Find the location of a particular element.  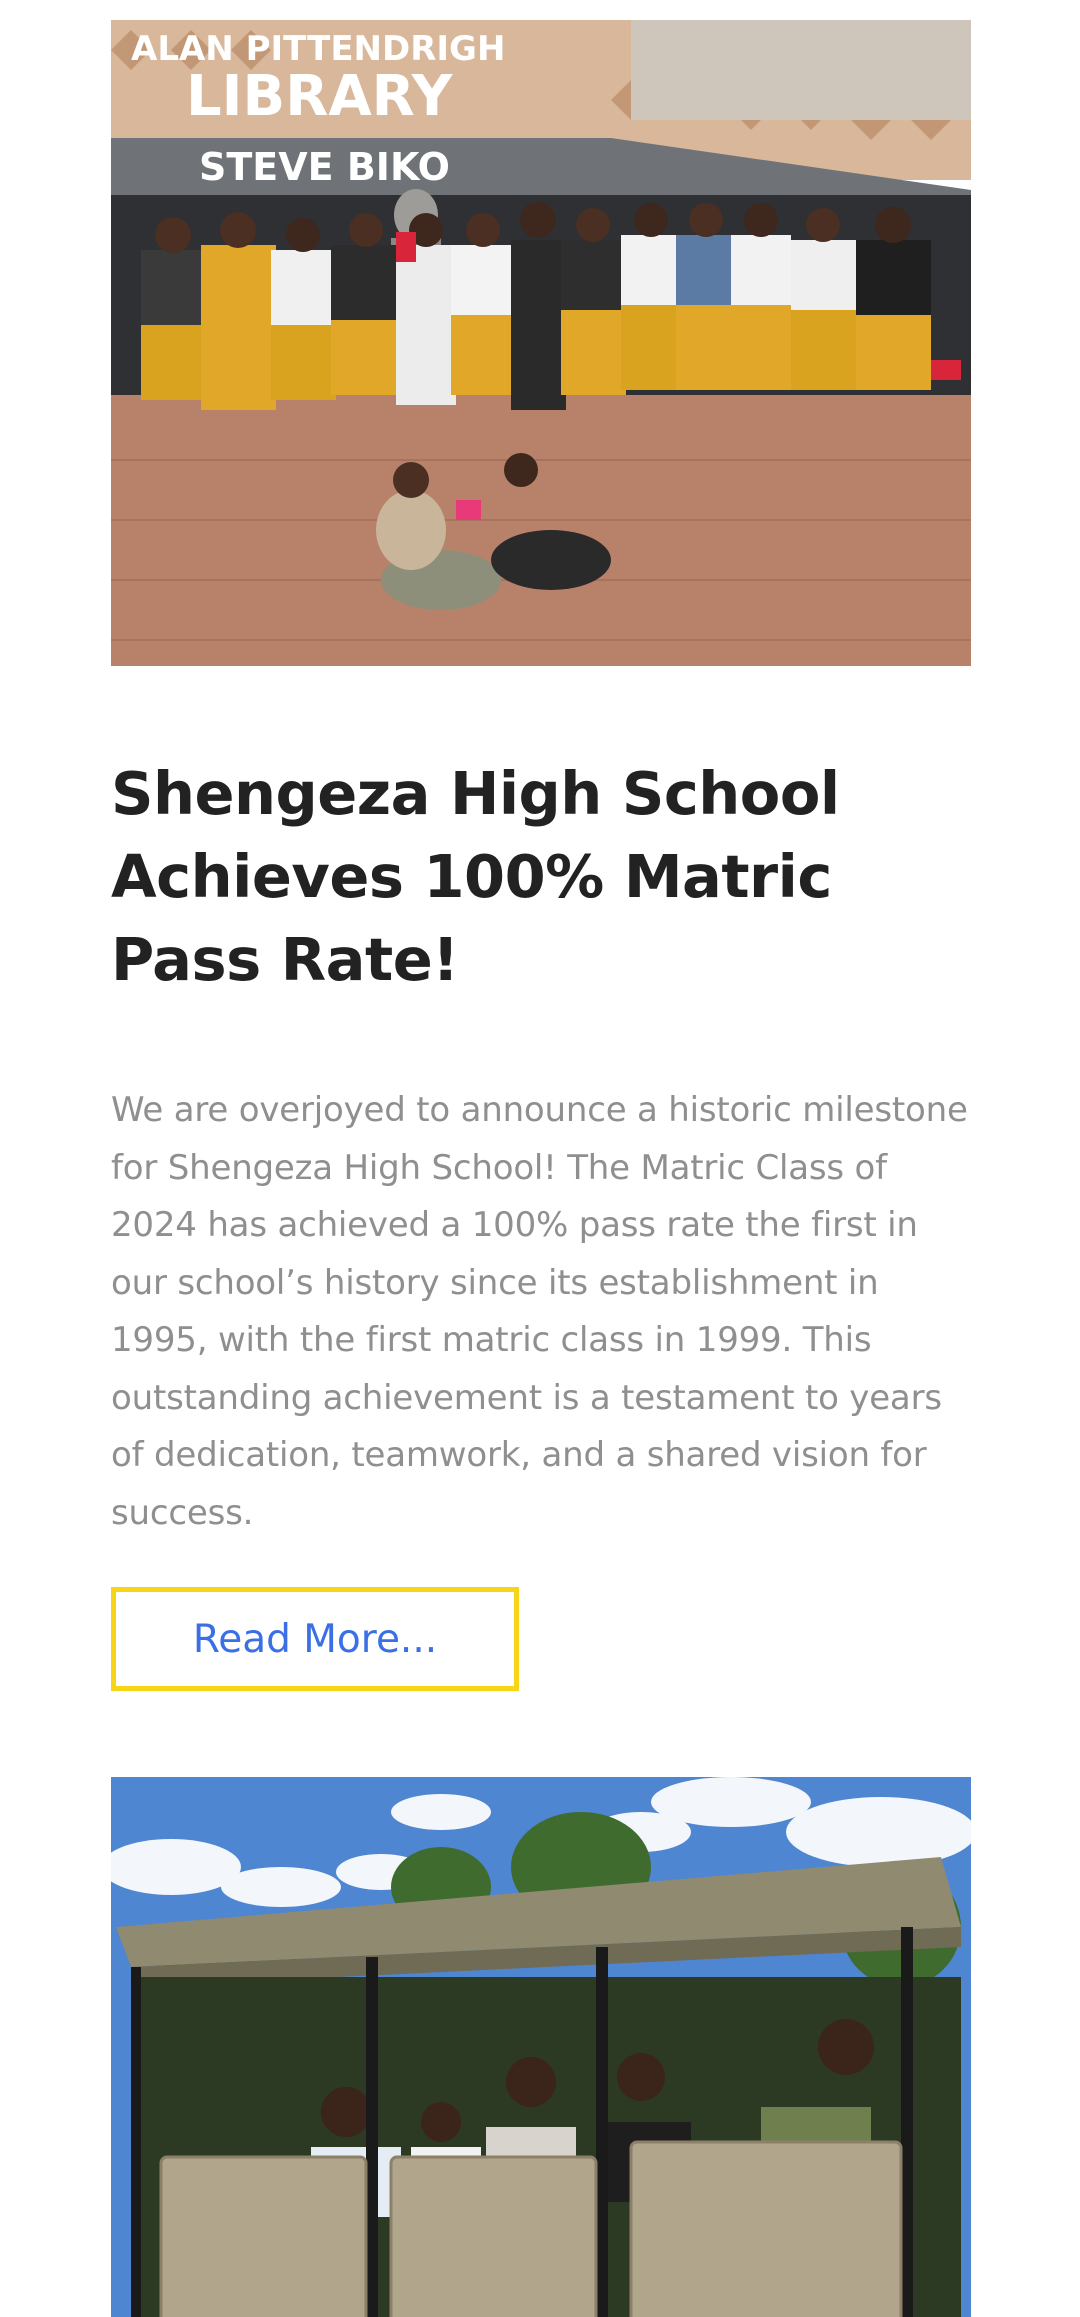

sign-library: LIBRARY is located at coordinates (320, 96).